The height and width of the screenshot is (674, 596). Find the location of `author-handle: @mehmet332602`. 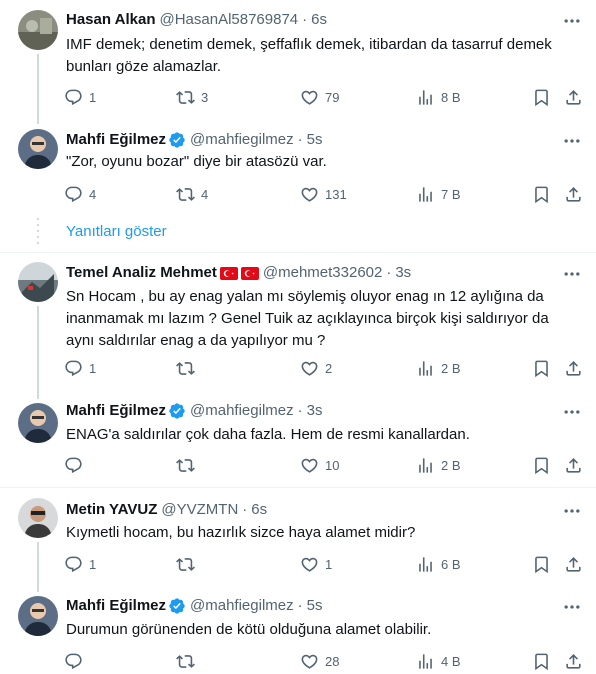

author-handle: @mehmet332602 is located at coordinates (322, 273).